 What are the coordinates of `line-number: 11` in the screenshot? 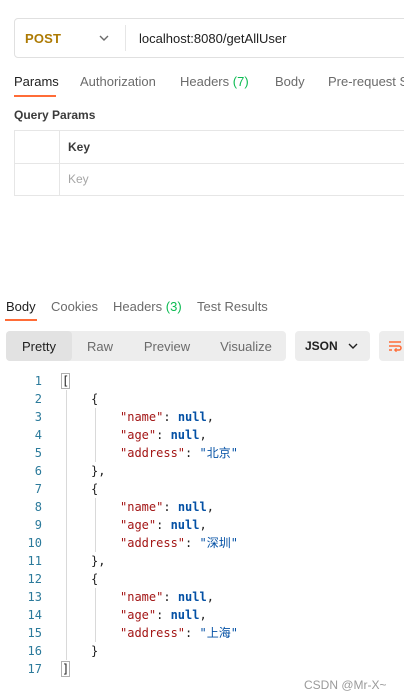 It's located at (34, 561).